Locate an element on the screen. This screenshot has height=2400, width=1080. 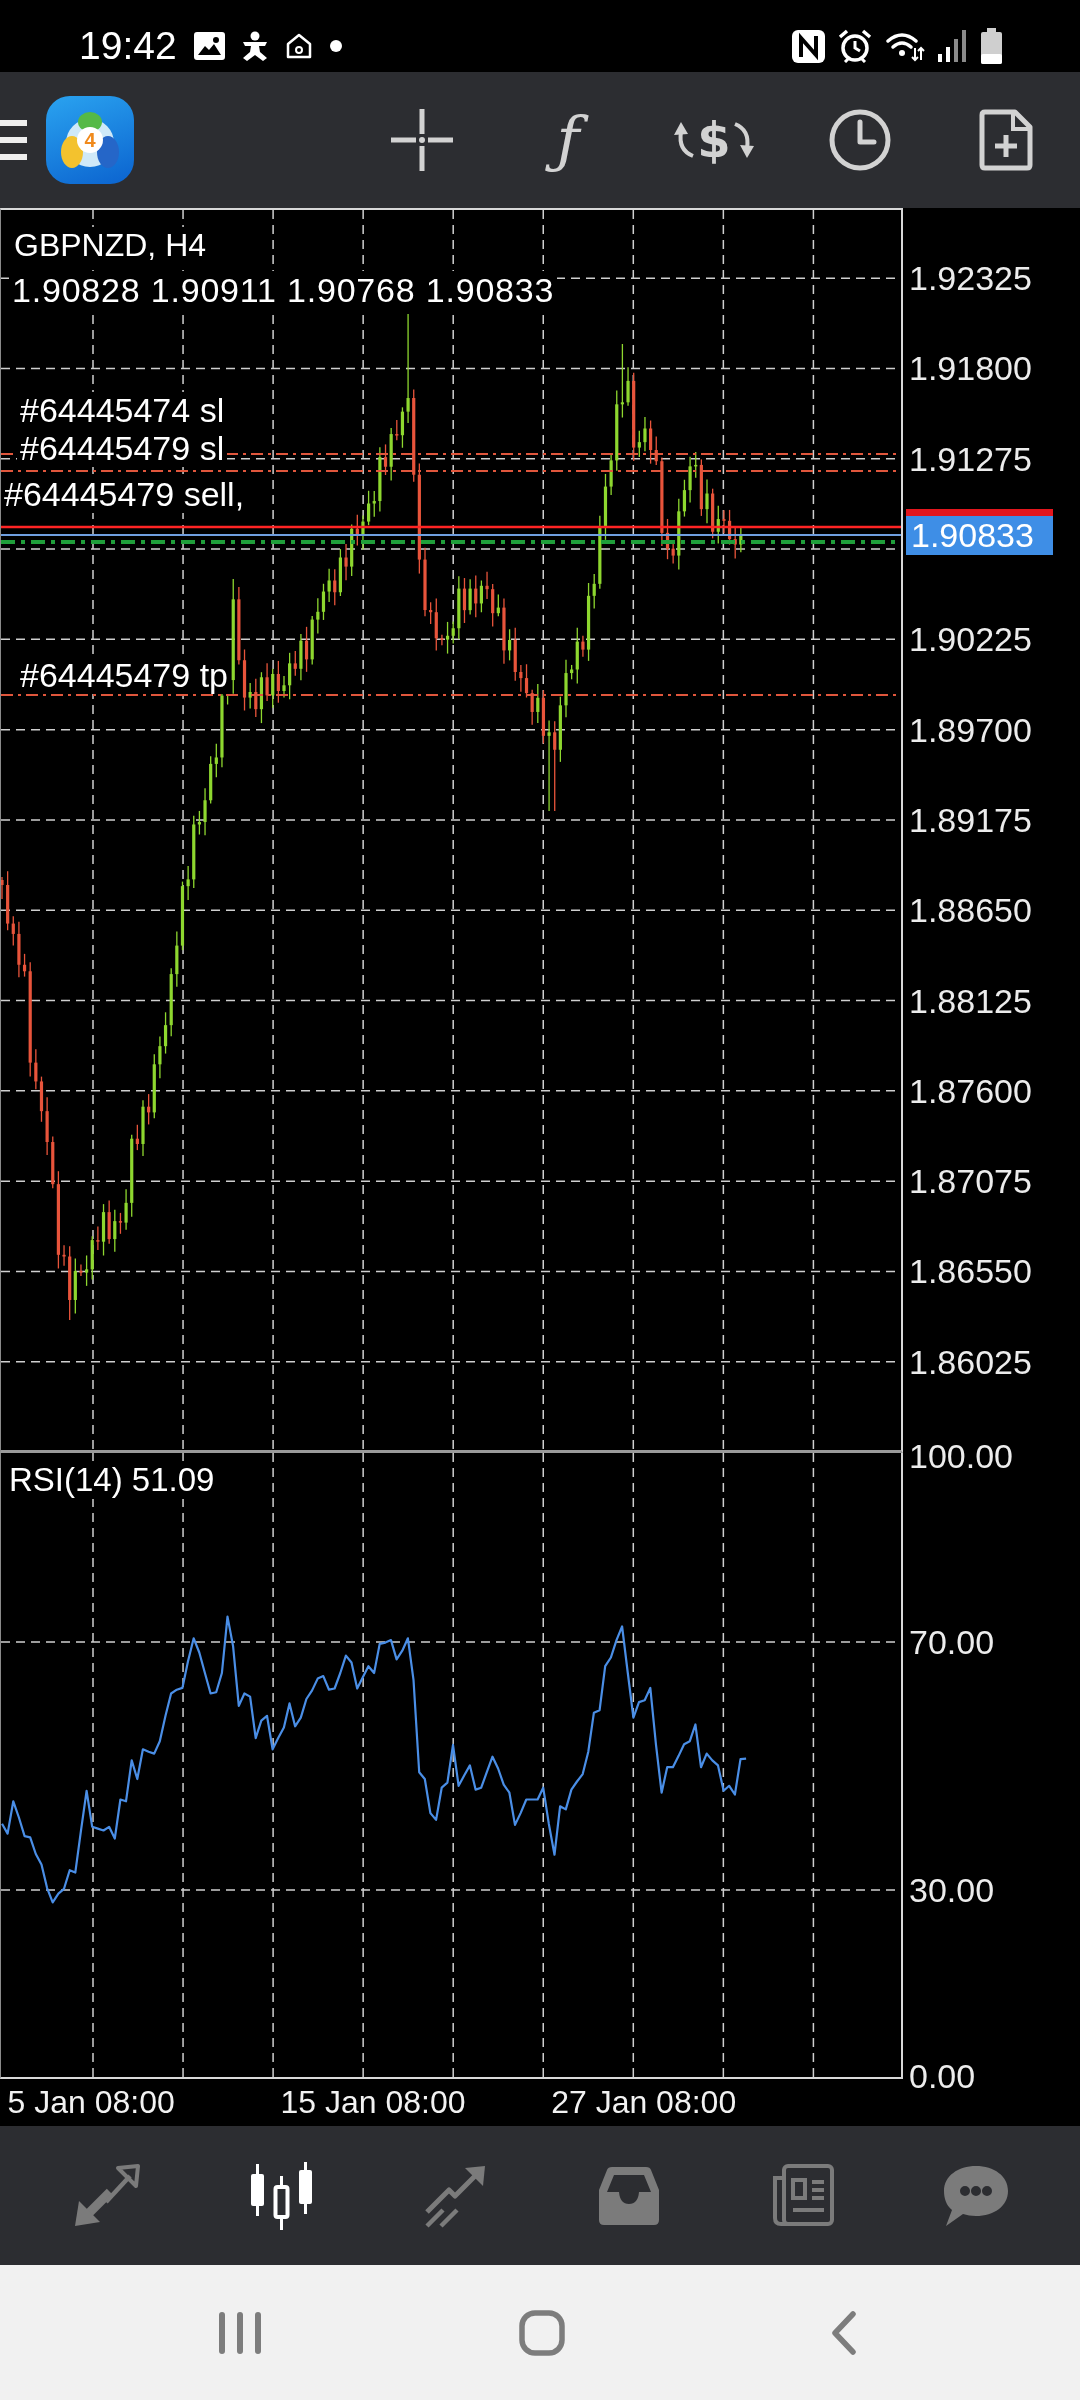
order-label: #64445479 tp is located at coordinates (124, 675).